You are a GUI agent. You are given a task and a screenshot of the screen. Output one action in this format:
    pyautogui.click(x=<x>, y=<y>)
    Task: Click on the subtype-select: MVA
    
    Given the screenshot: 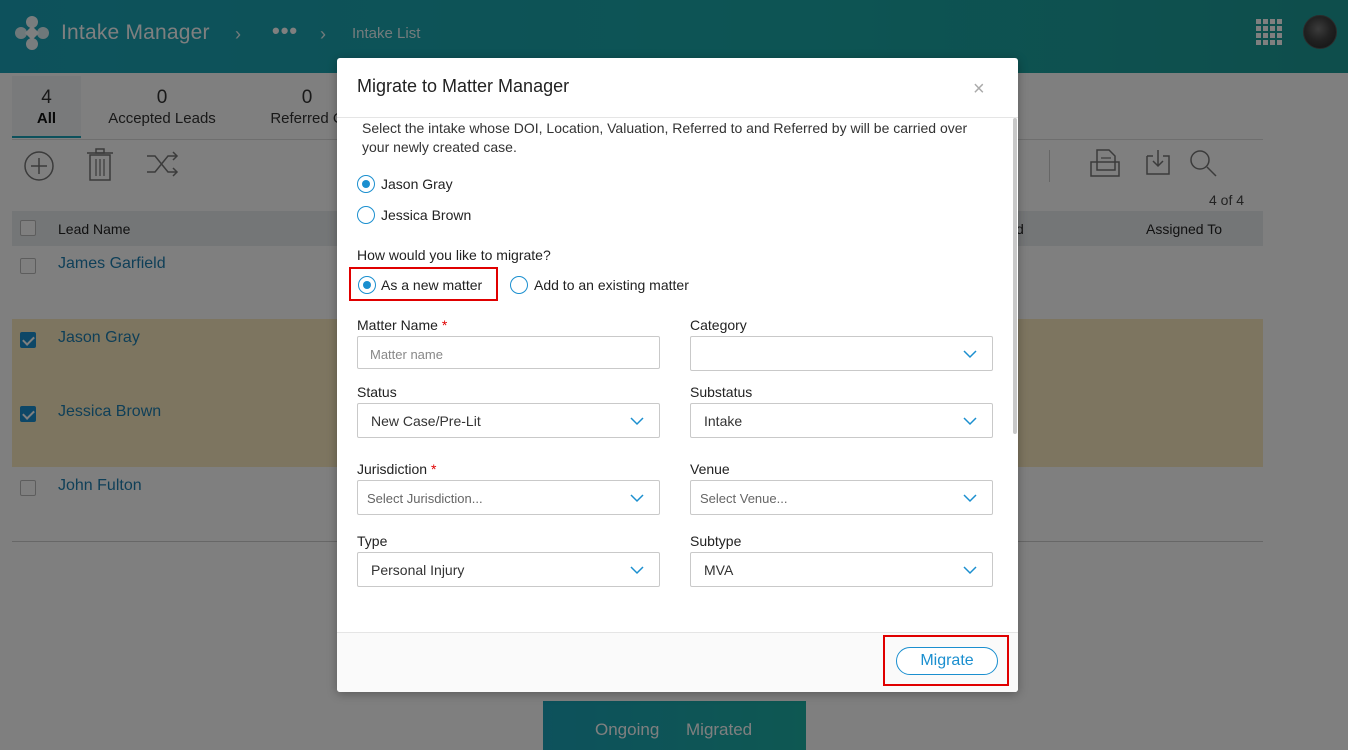 What is the action you would take?
    pyautogui.click(x=841, y=569)
    